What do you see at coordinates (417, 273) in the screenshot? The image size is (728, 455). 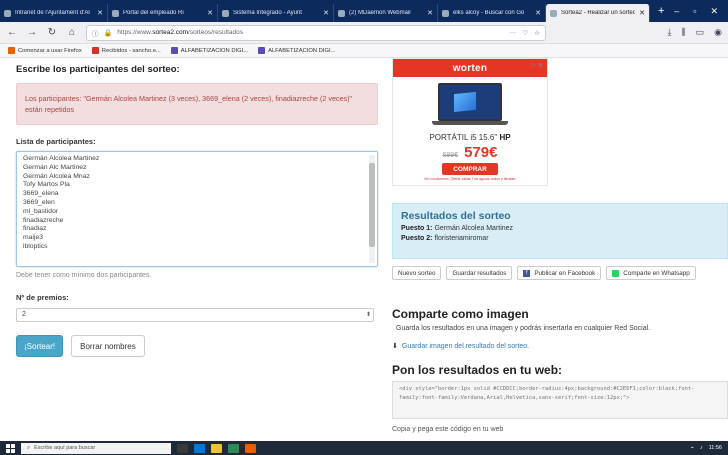 I see `new-draw-button: Nuevo sorteo` at bounding box center [417, 273].